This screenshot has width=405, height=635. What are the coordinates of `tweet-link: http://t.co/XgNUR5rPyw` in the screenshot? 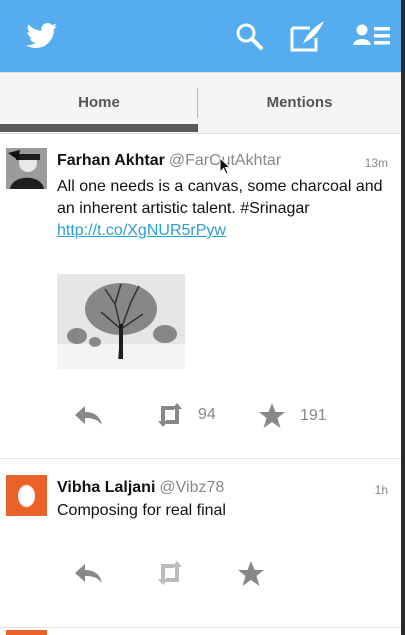 It's located at (141, 230).